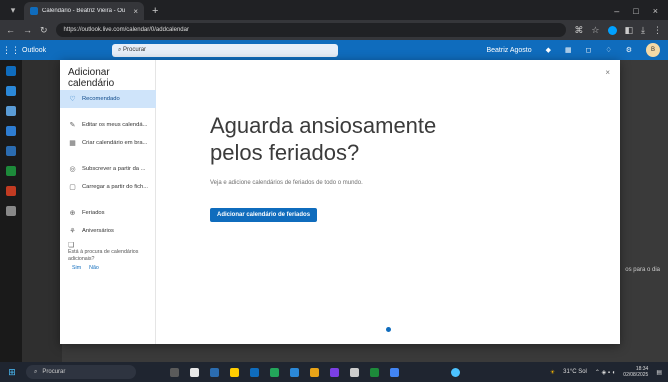 This screenshot has width=668, height=382. Describe the element at coordinates (67, 50) in the screenshot. I see `outlook-brand: Outlook` at that location.